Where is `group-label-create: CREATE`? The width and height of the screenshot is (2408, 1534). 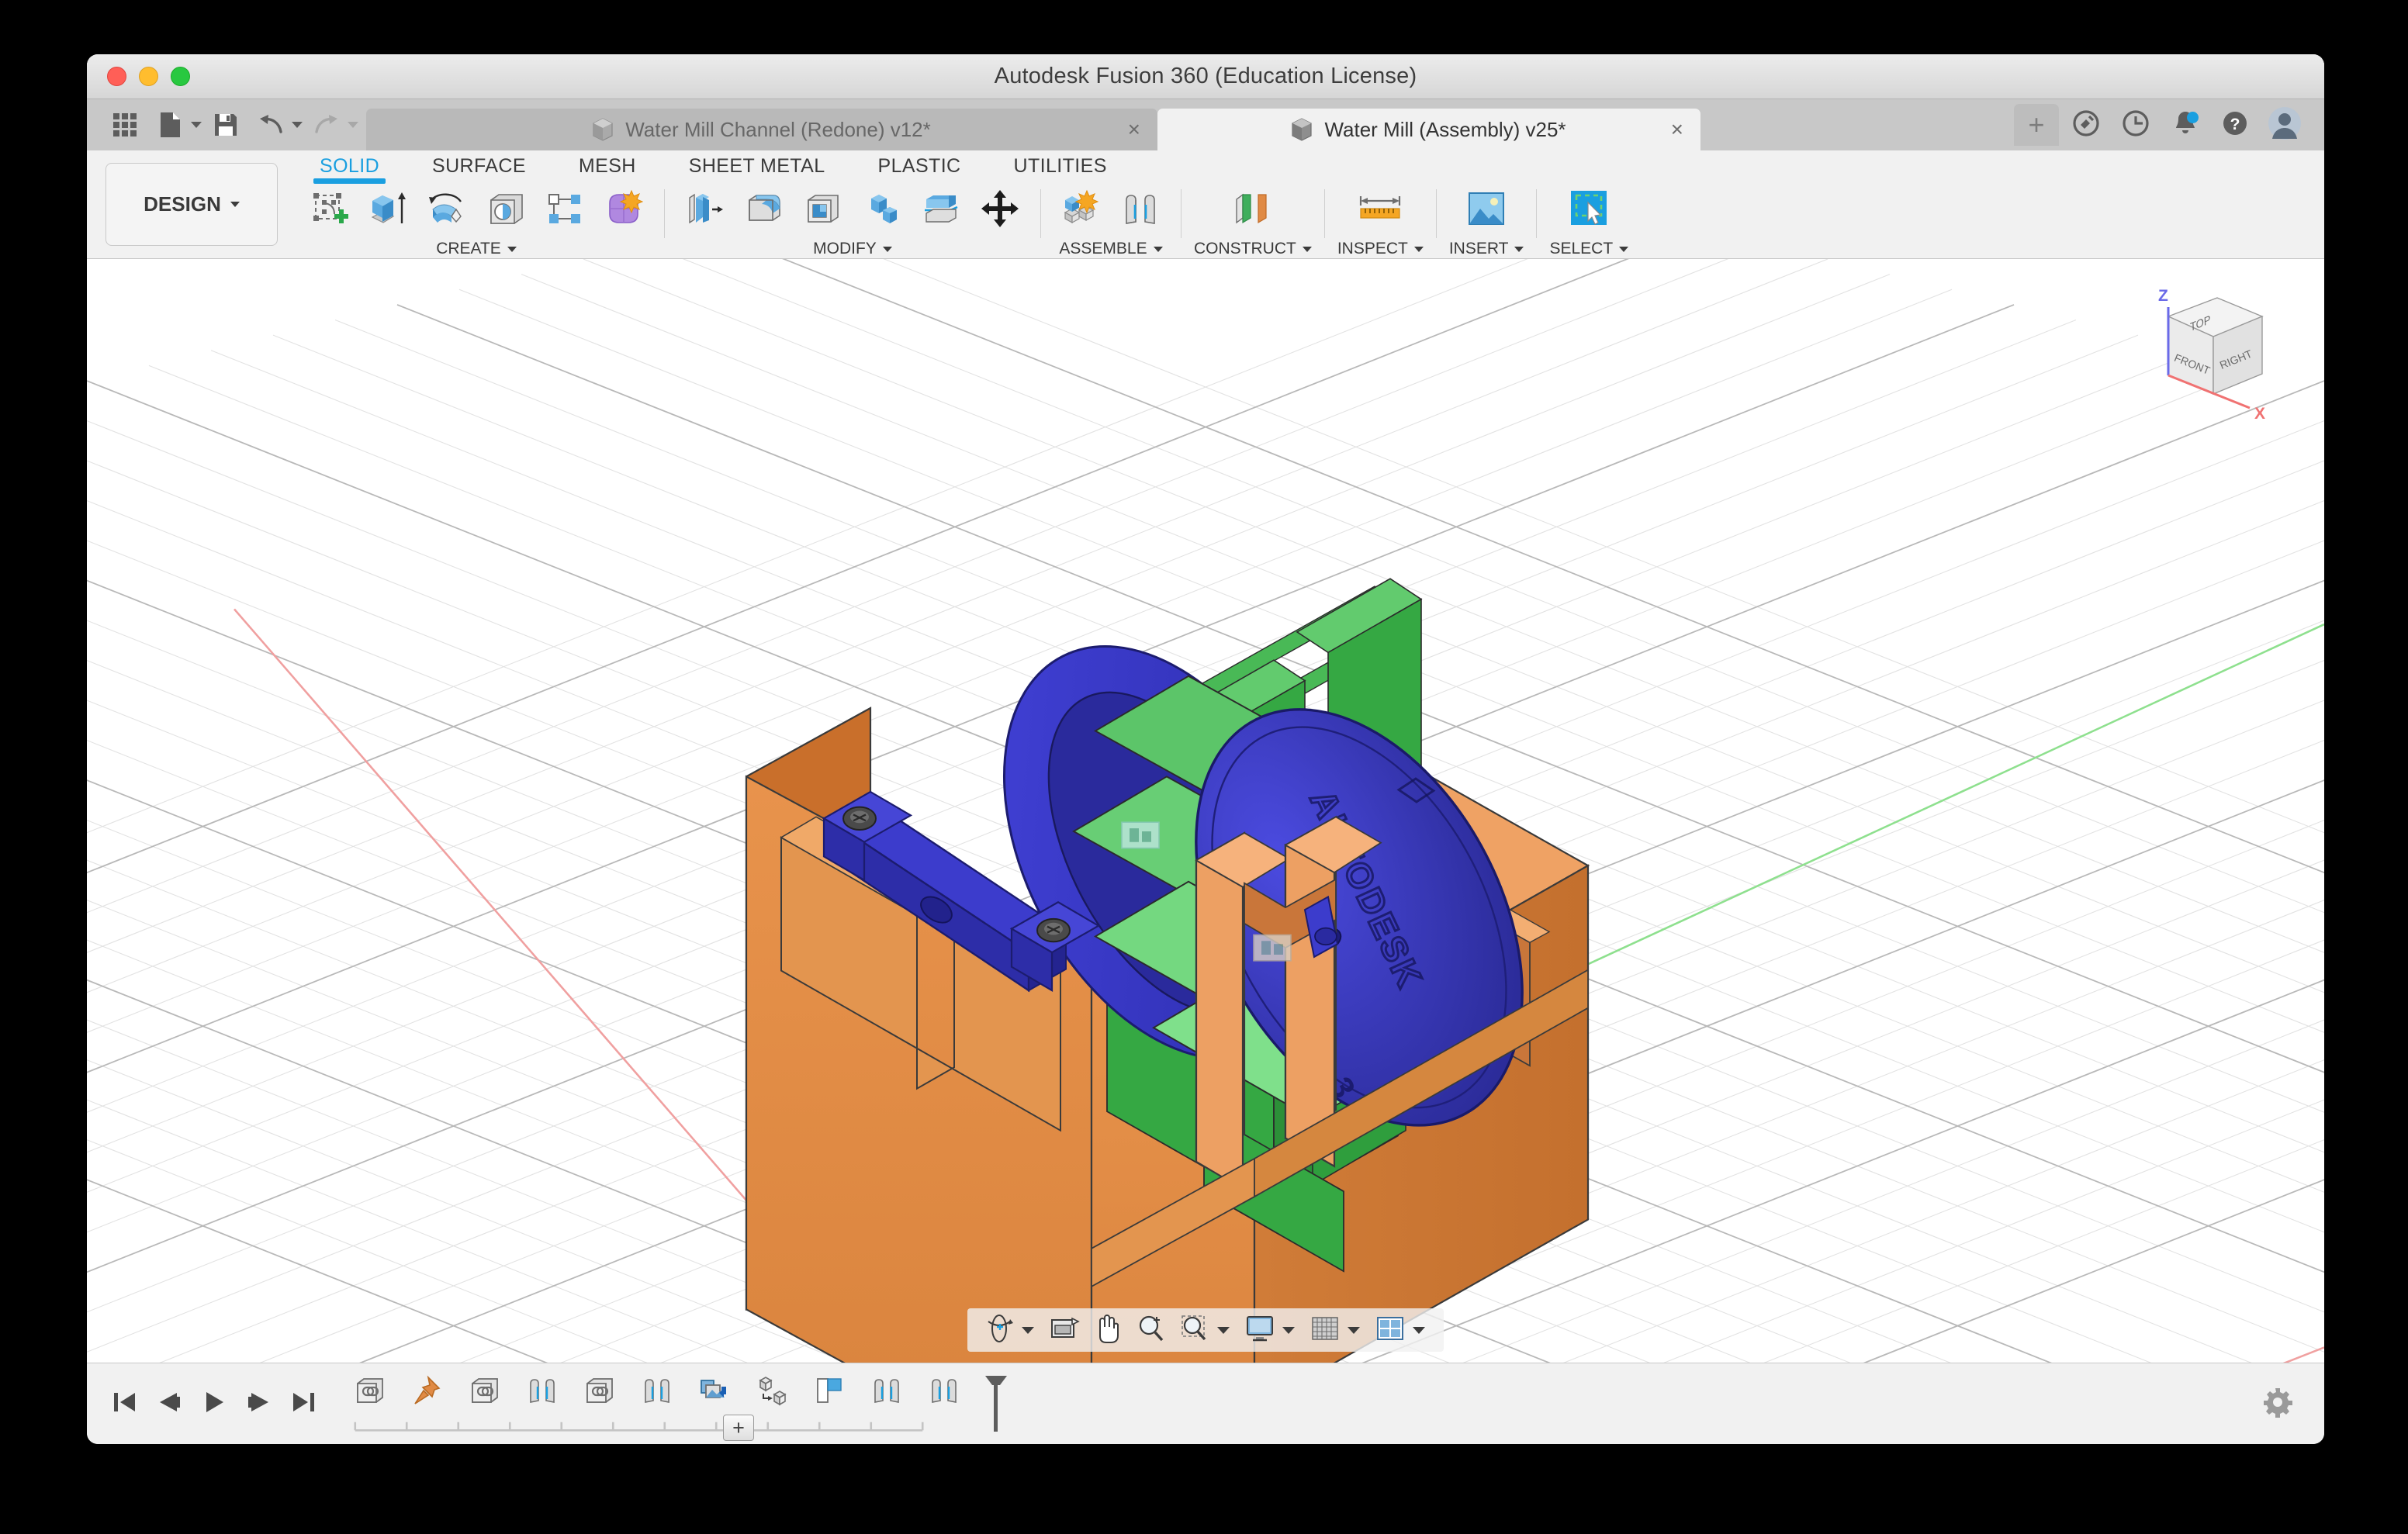
group-label-create: CREATE is located at coordinates (476, 249).